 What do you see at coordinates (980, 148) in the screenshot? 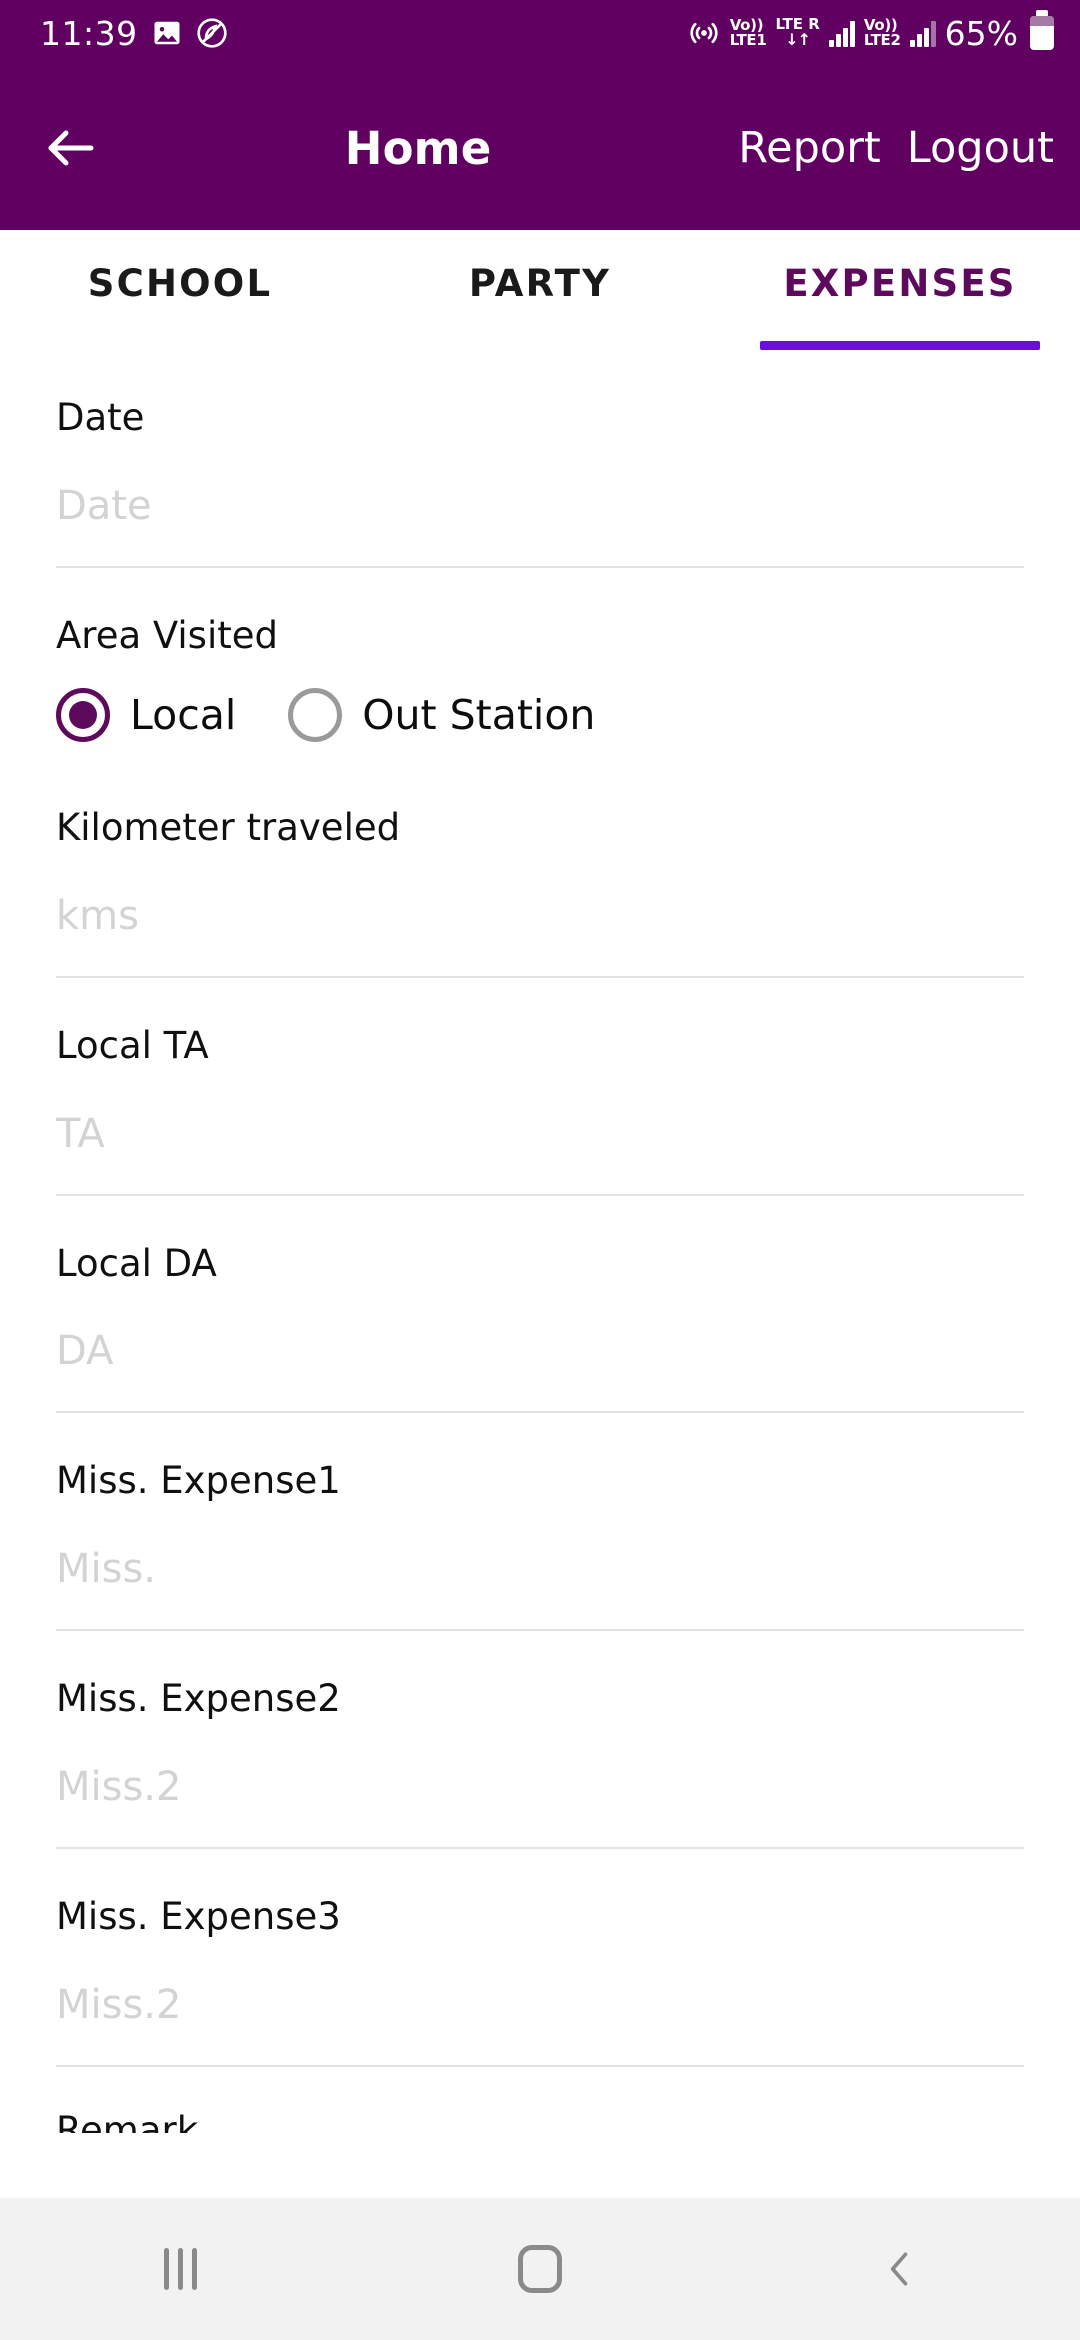
I see `logout-button: Logout` at bounding box center [980, 148].